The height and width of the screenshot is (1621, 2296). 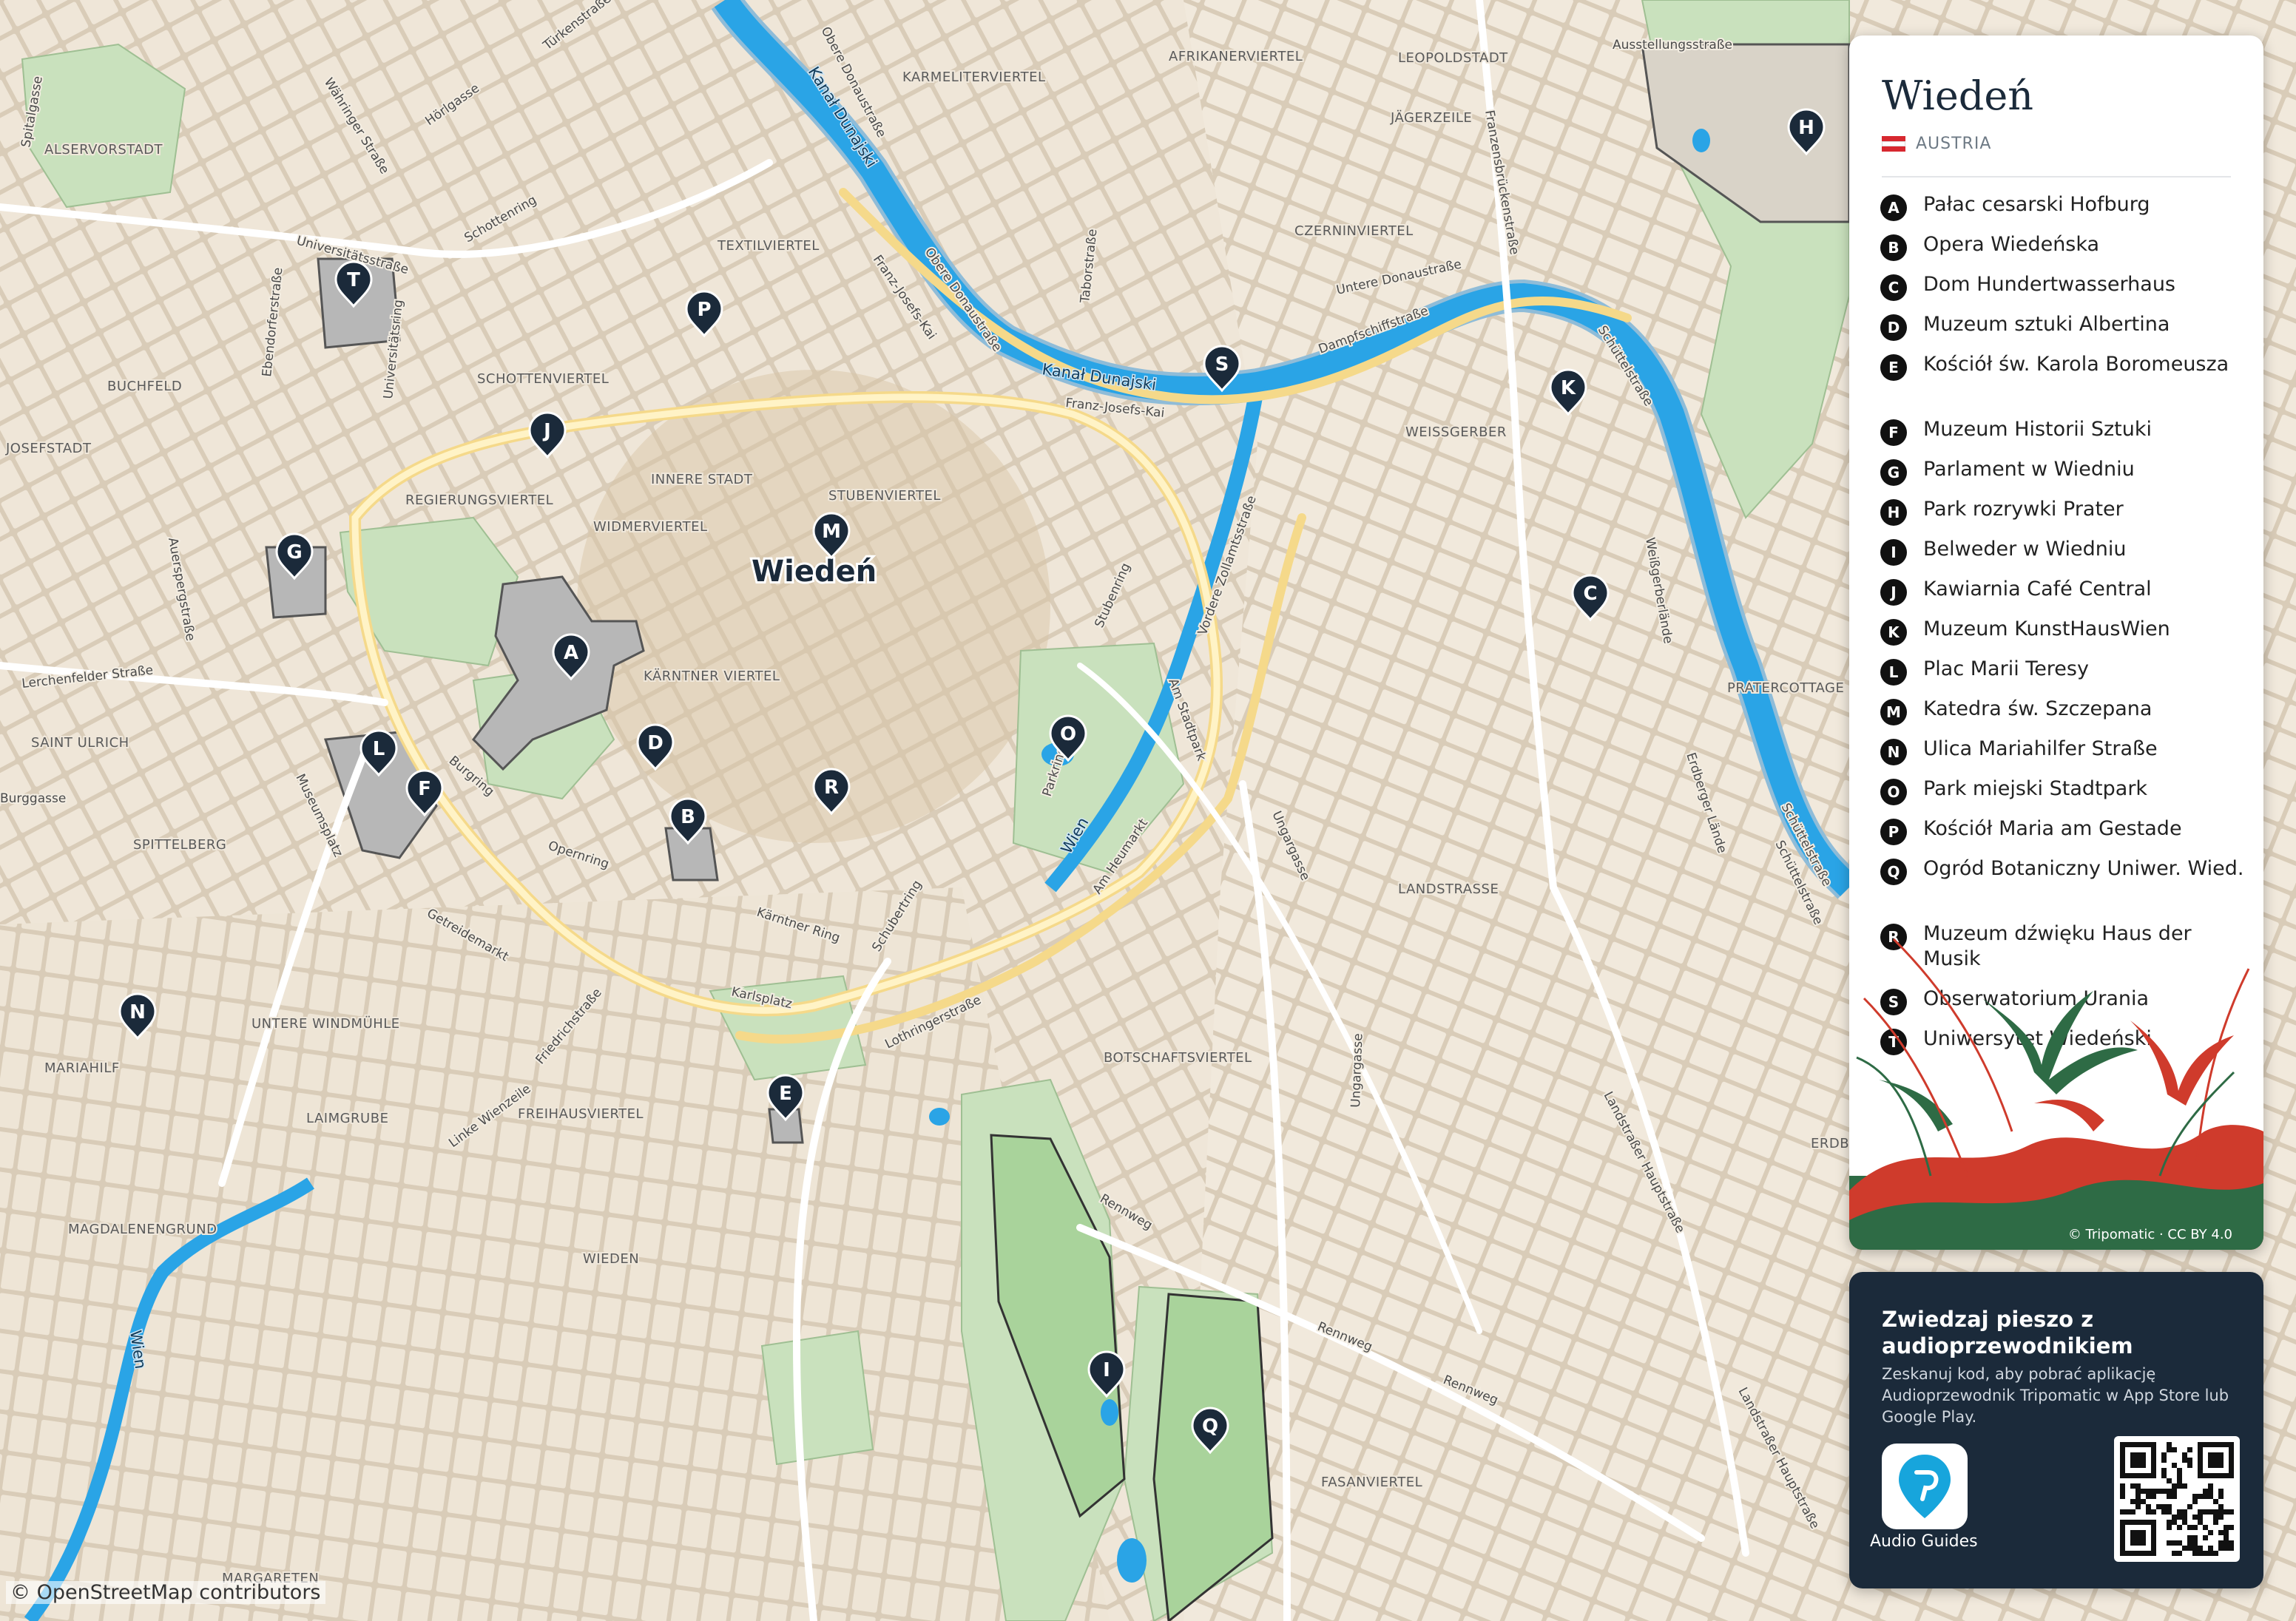 What do you see at coordinates (1456, 432) in the screenshot?
I see `svg-text: WEISSGERBER` at bounding box center [1456, 432].